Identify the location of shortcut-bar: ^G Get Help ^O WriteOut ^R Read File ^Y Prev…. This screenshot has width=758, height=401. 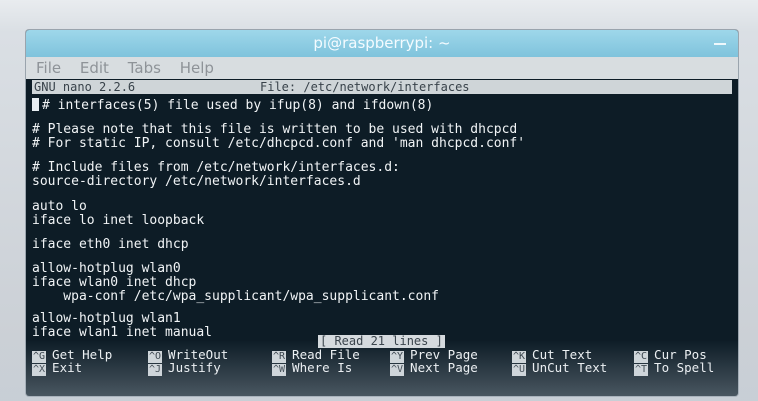
(382, 363).